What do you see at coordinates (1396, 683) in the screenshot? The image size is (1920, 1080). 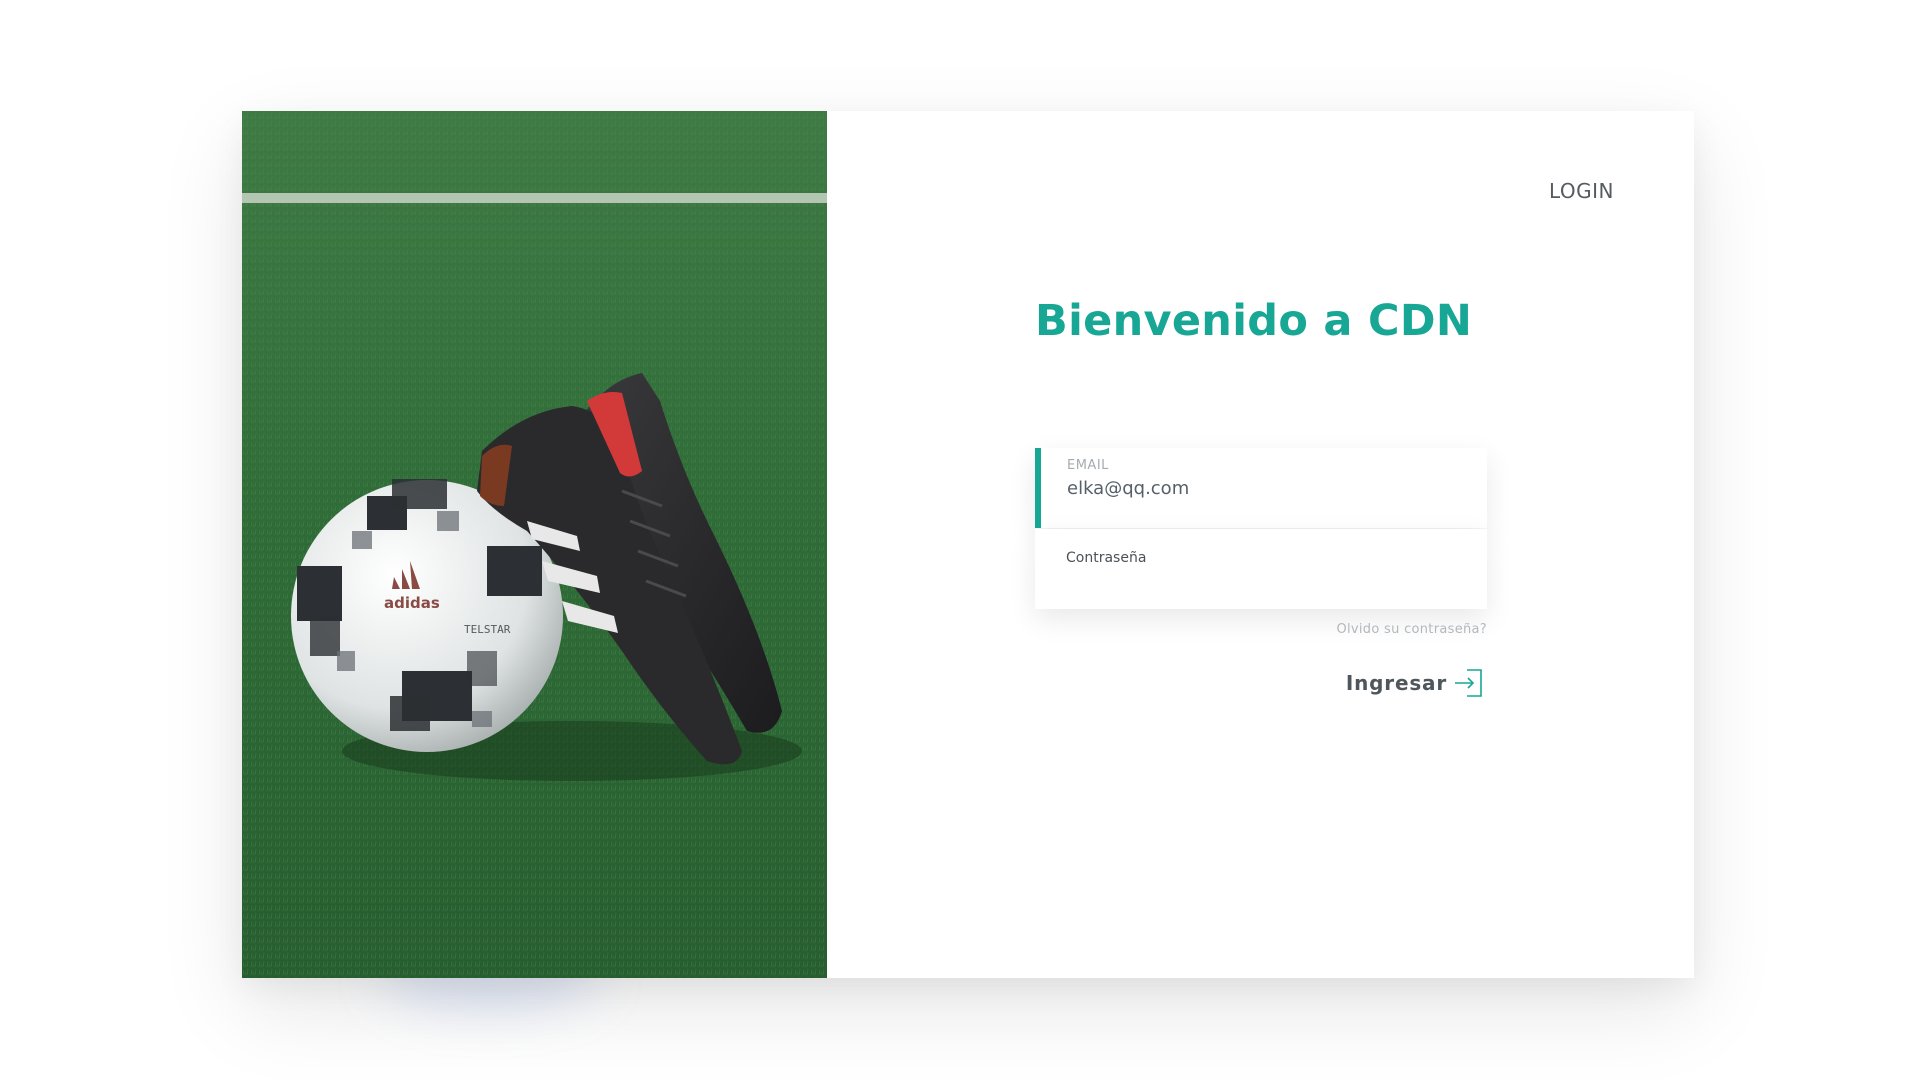 I see `submit-label: Ingresar` at bounding box center [1396, 683].